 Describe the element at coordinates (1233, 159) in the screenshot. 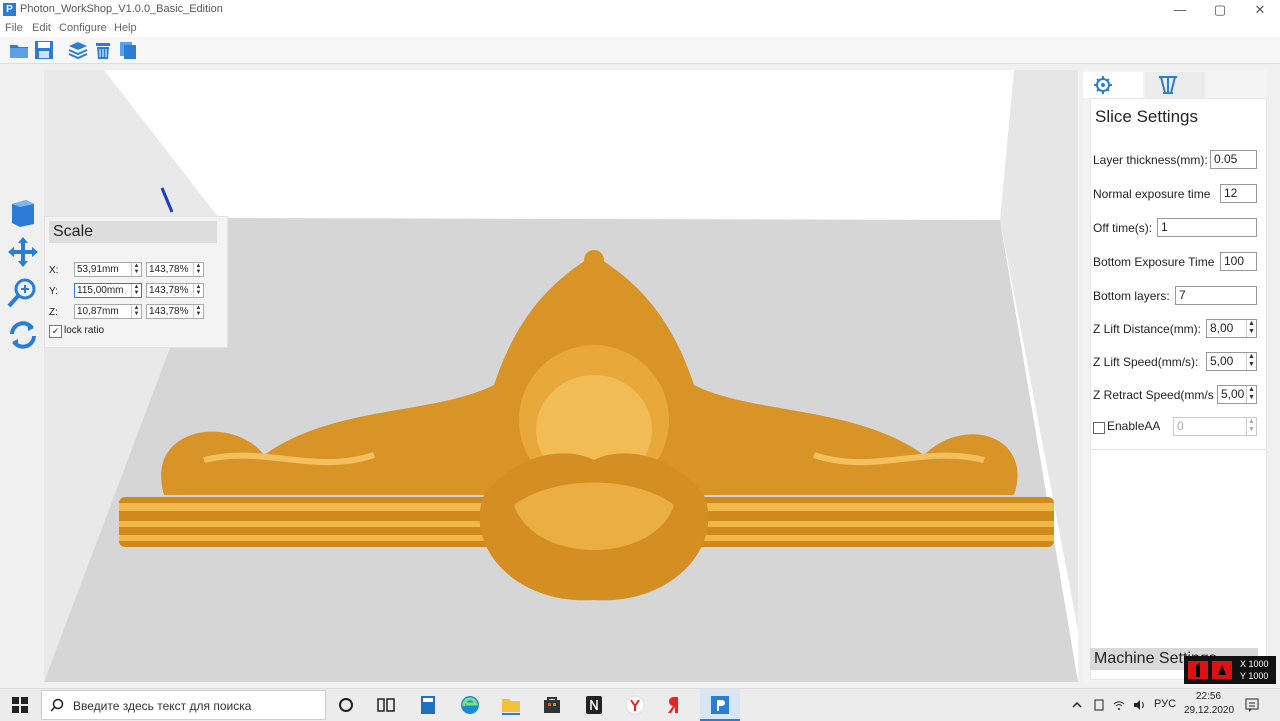

I see `layer-thickness-input: 0.05` at that location.